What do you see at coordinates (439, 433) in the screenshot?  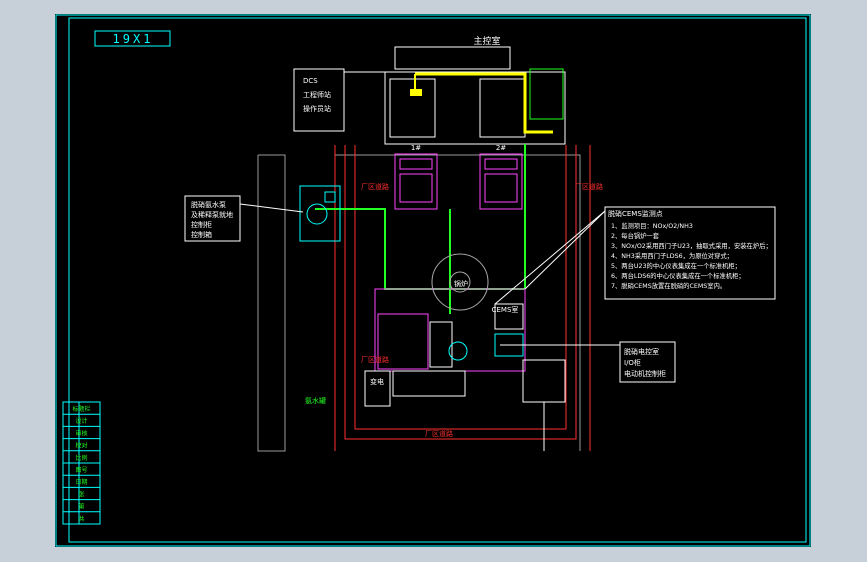 I see `wall-label-d: 厂区道路` at bounding box center [439, 433].